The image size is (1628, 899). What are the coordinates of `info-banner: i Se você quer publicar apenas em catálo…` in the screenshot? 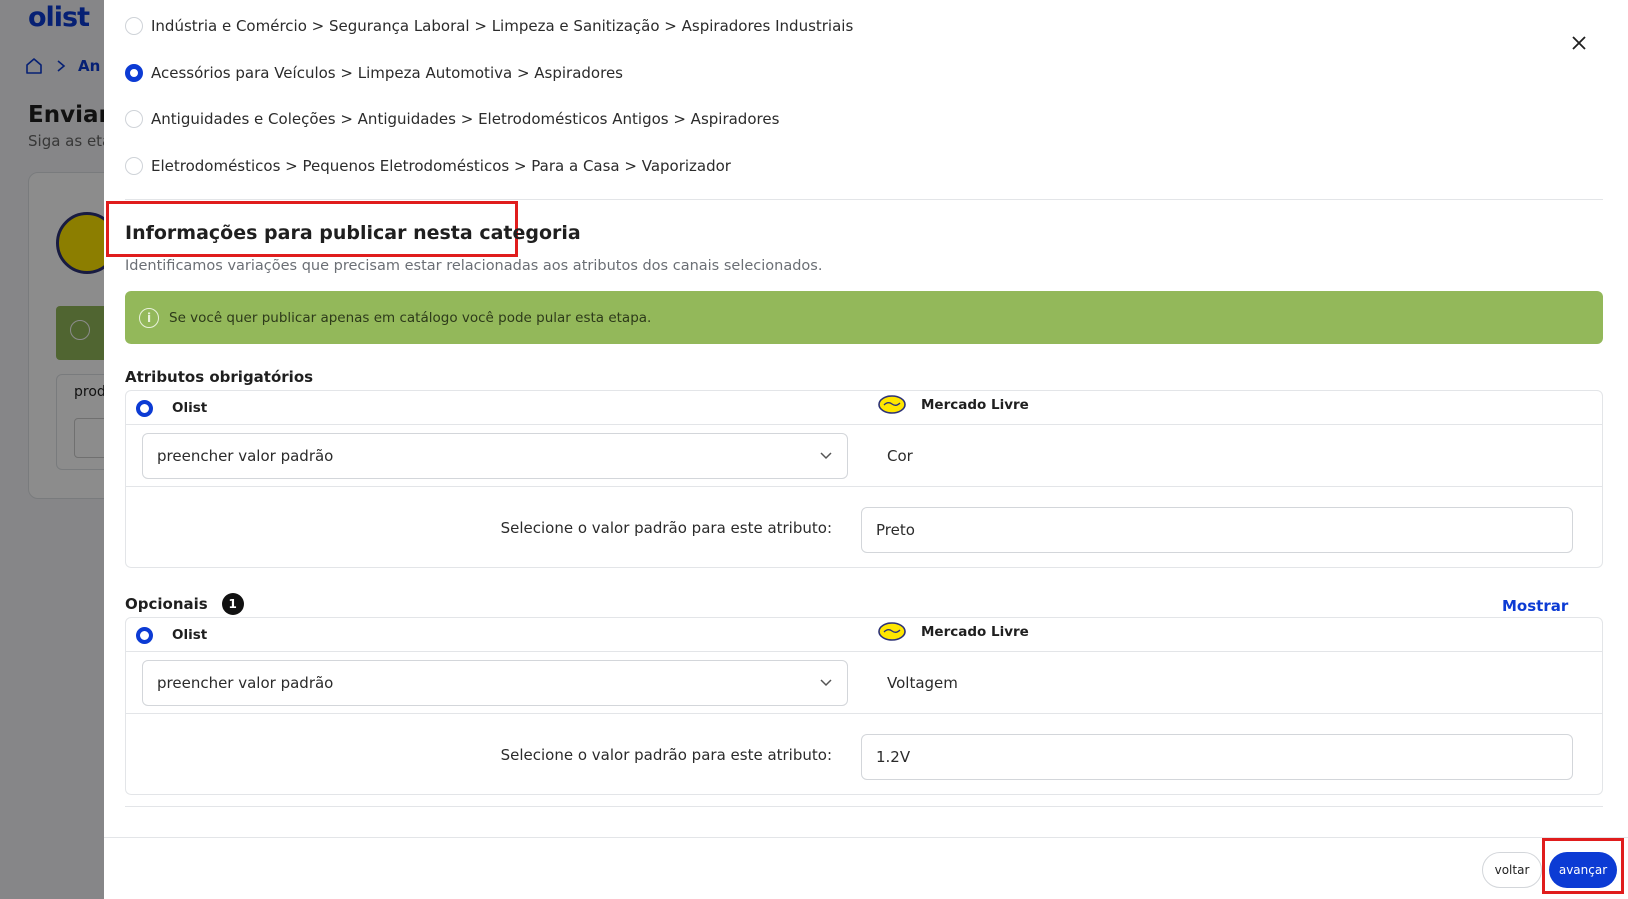 It's located at (864, 317).